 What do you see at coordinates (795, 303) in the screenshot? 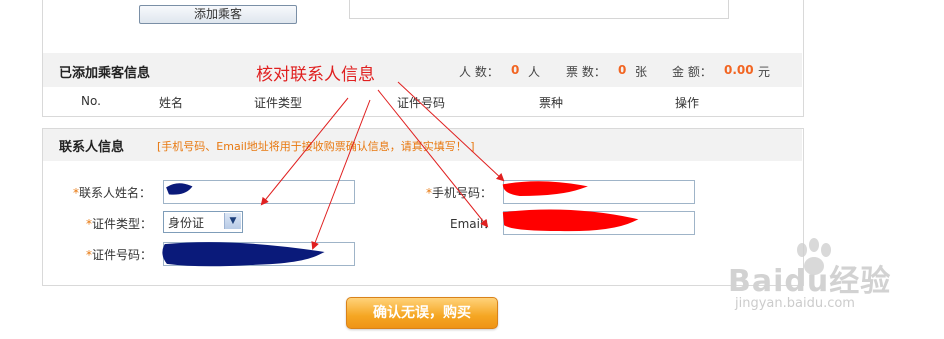
I see `watermark-url: jingyan.baidu.com` at bounding box center [795, 303].